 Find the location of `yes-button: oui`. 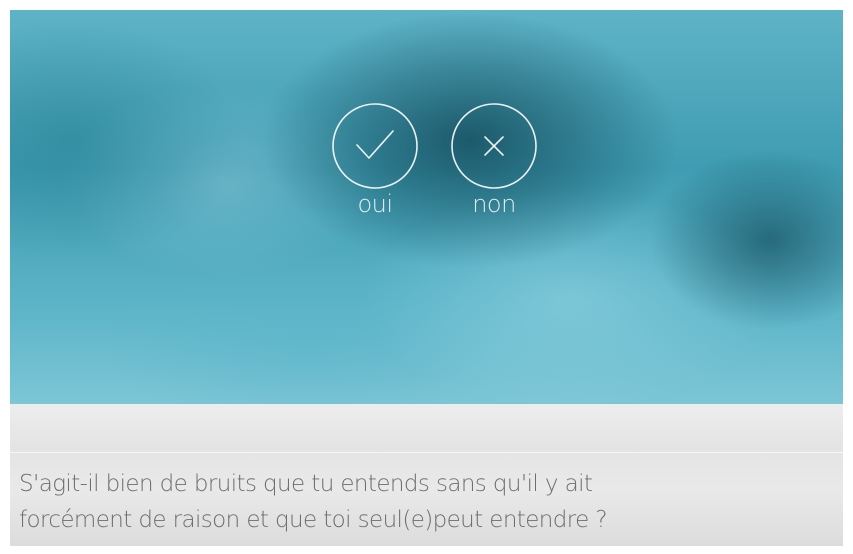

yes-button: oui is located at coordinates (375, 160).